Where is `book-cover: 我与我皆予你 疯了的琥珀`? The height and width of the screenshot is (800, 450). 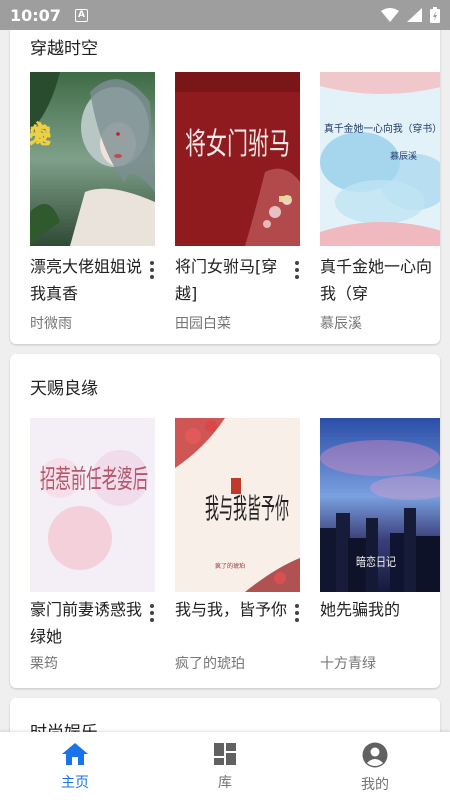 book-cover: 我与我皆予你 疯了的琥珀 is located at coordinates (237, 505).